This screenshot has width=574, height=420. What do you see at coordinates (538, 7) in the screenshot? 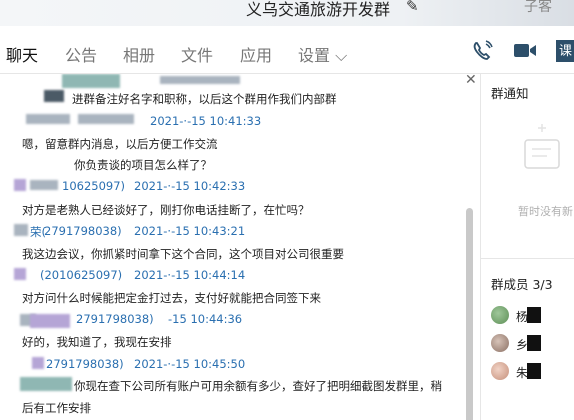
I see `title-extra: 子客` at bounding box center [538, 7].